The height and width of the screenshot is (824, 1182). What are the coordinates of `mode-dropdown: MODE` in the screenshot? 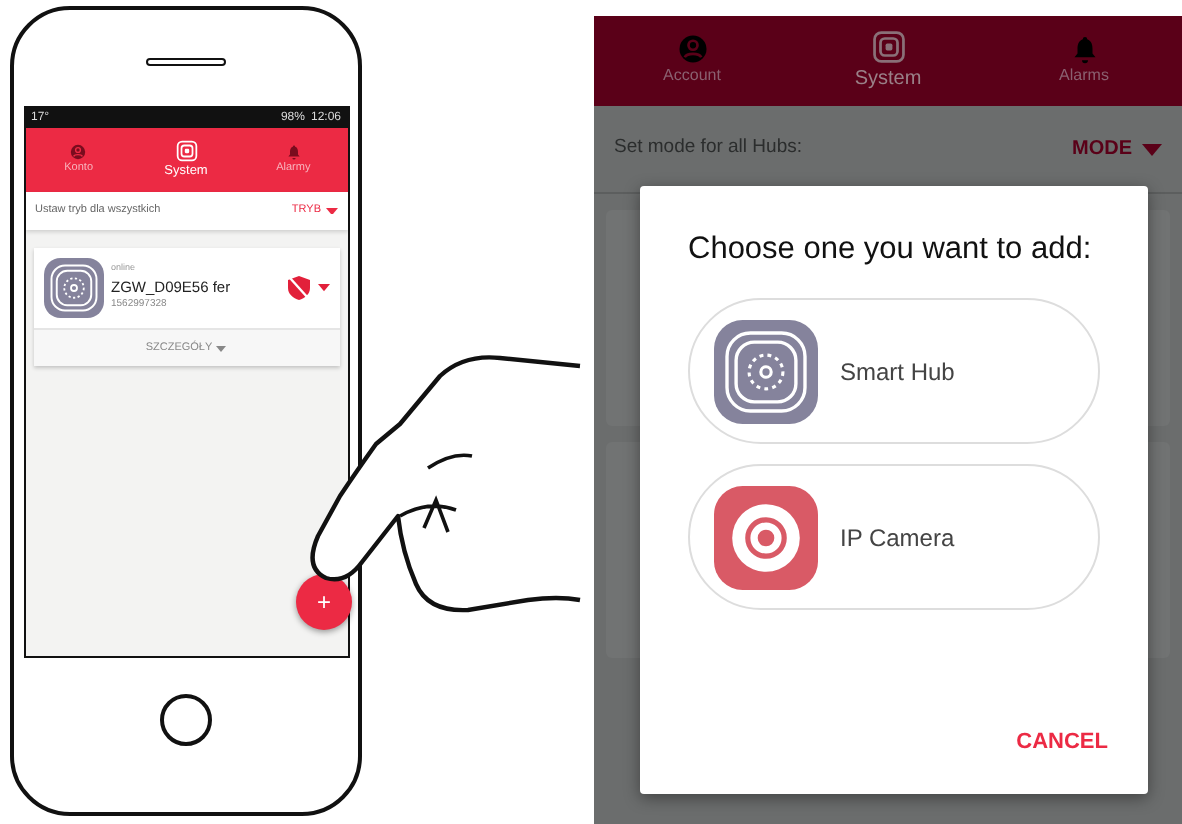 It's located at (1117, 149).